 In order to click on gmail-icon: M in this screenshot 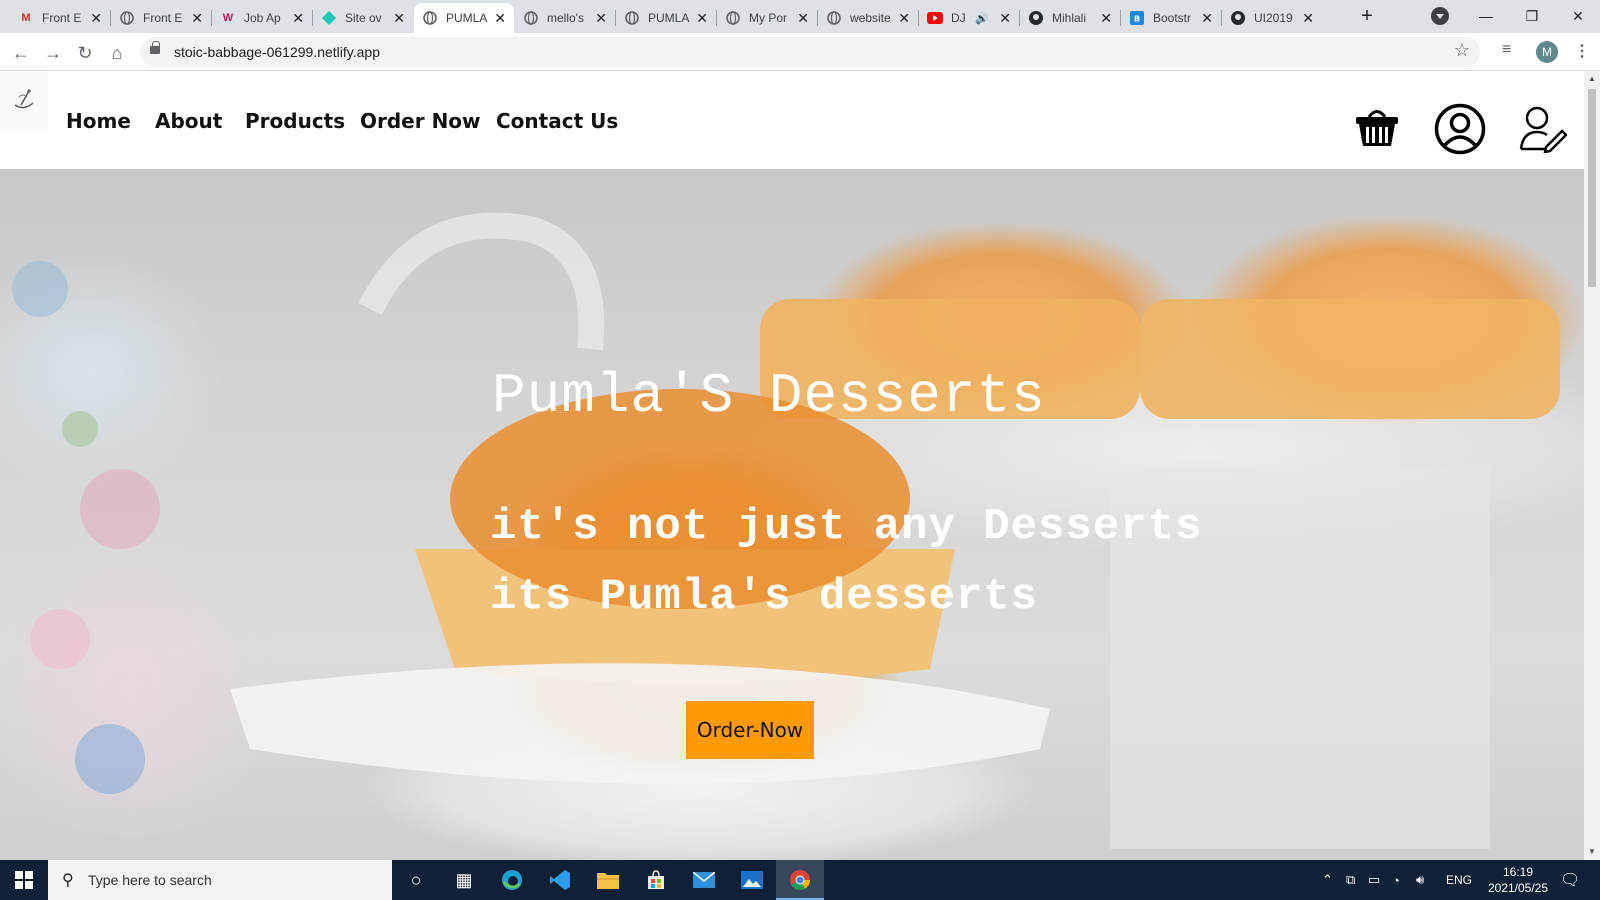, I will do `click(26, 18)`.